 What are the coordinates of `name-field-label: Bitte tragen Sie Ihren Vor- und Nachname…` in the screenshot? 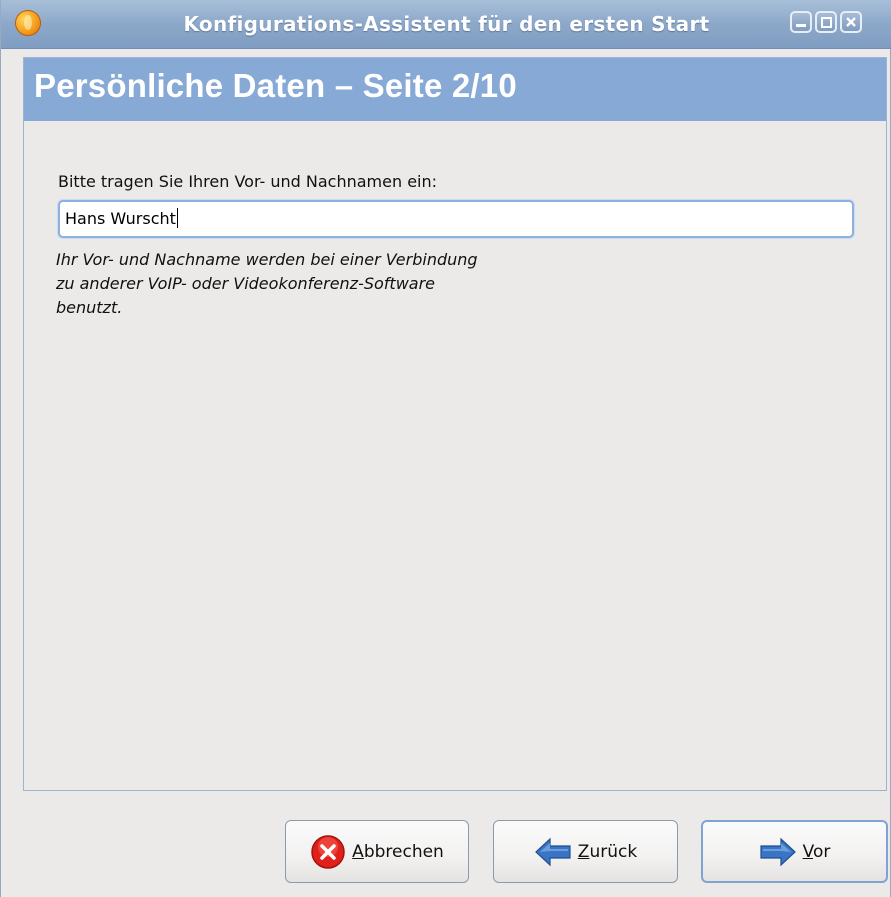 It's located at (248, 181).